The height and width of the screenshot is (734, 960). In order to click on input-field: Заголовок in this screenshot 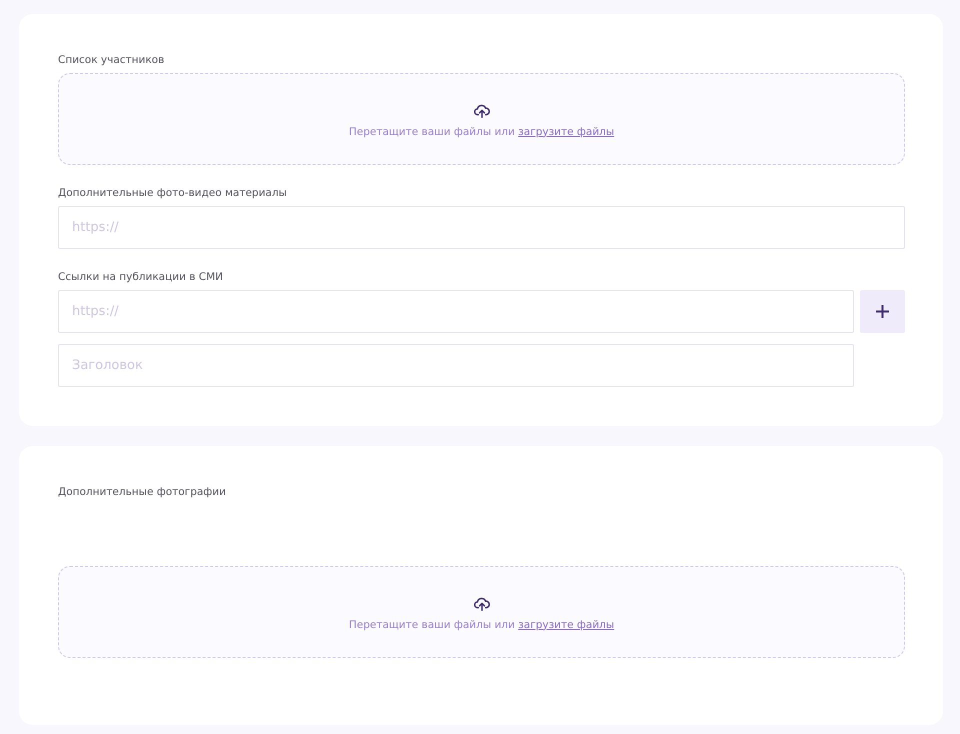, I will do `click(456, 365)`.